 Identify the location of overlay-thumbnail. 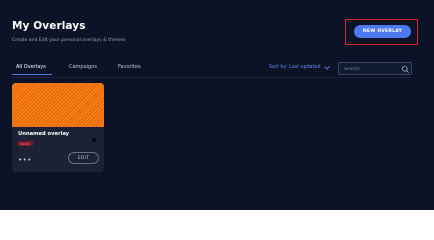
(58, 105).